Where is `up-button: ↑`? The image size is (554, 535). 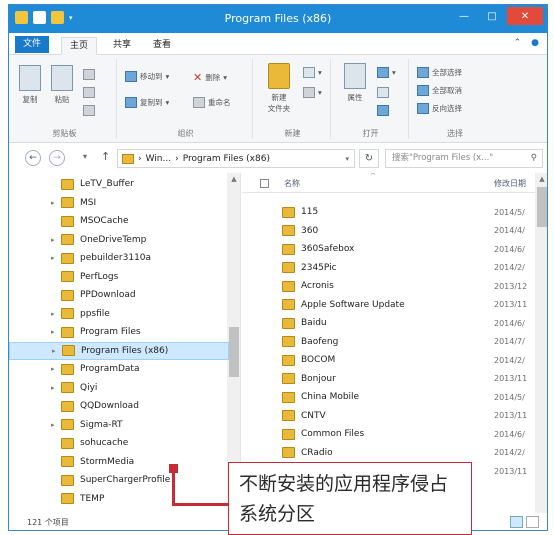 up-button: ↑ is located at coordinates (105, 156).